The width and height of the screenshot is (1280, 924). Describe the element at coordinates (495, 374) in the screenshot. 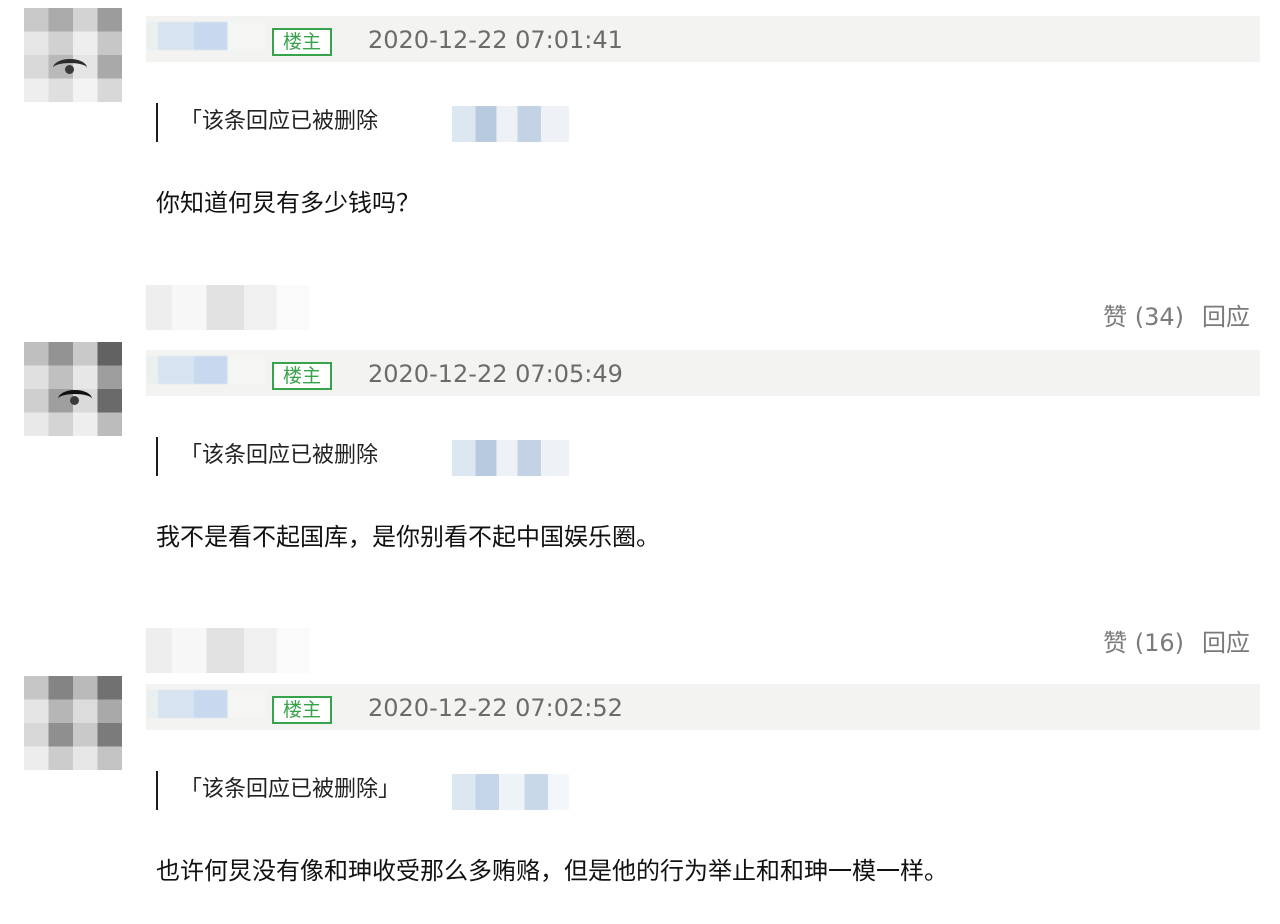

I see `timestamp: 2020-12-22 07:05:49` at that location.